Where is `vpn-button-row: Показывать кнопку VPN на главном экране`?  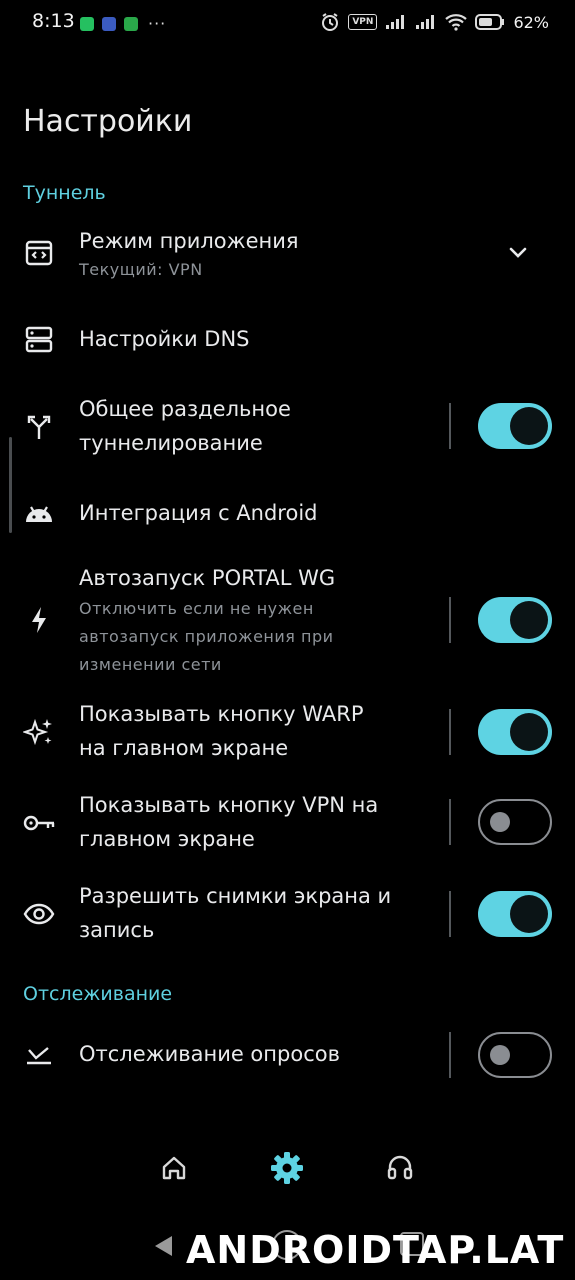 vpn-button-row: Показывать кнопку VPN на главном экране is located at coordinates (287, 823).